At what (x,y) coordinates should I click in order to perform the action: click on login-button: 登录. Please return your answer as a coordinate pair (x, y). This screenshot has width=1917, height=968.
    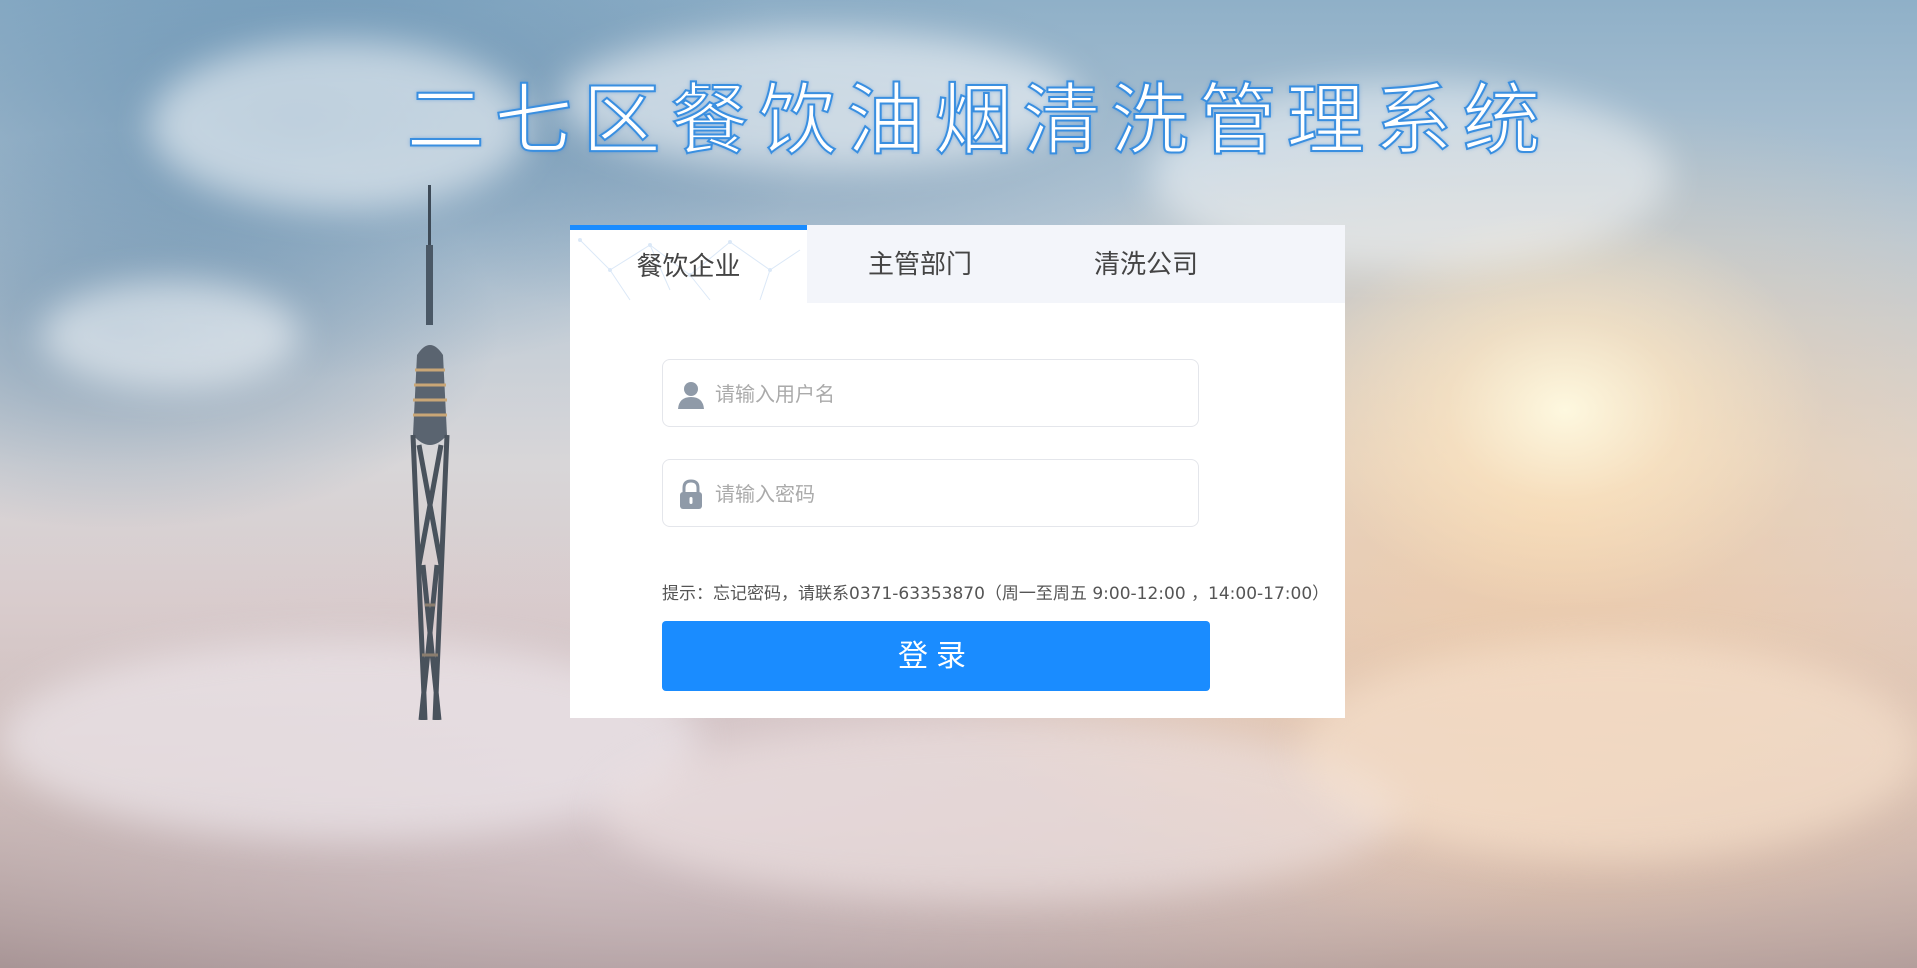
    Looking at the image, I should click on (936, 656).